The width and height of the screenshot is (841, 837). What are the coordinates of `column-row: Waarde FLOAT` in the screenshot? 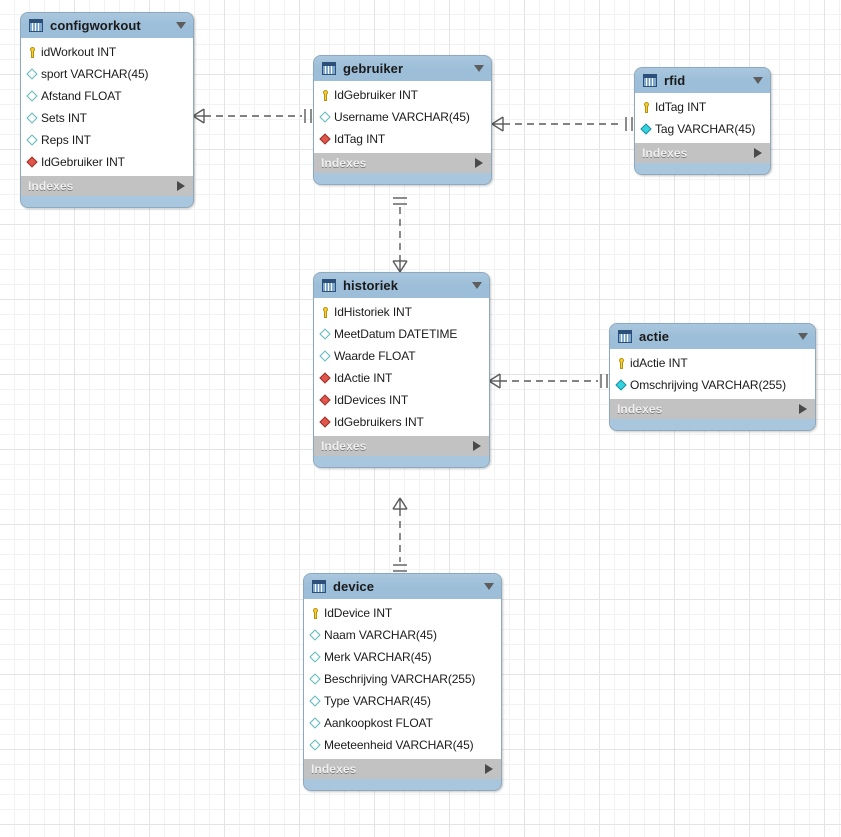 It's located at (401, 356).